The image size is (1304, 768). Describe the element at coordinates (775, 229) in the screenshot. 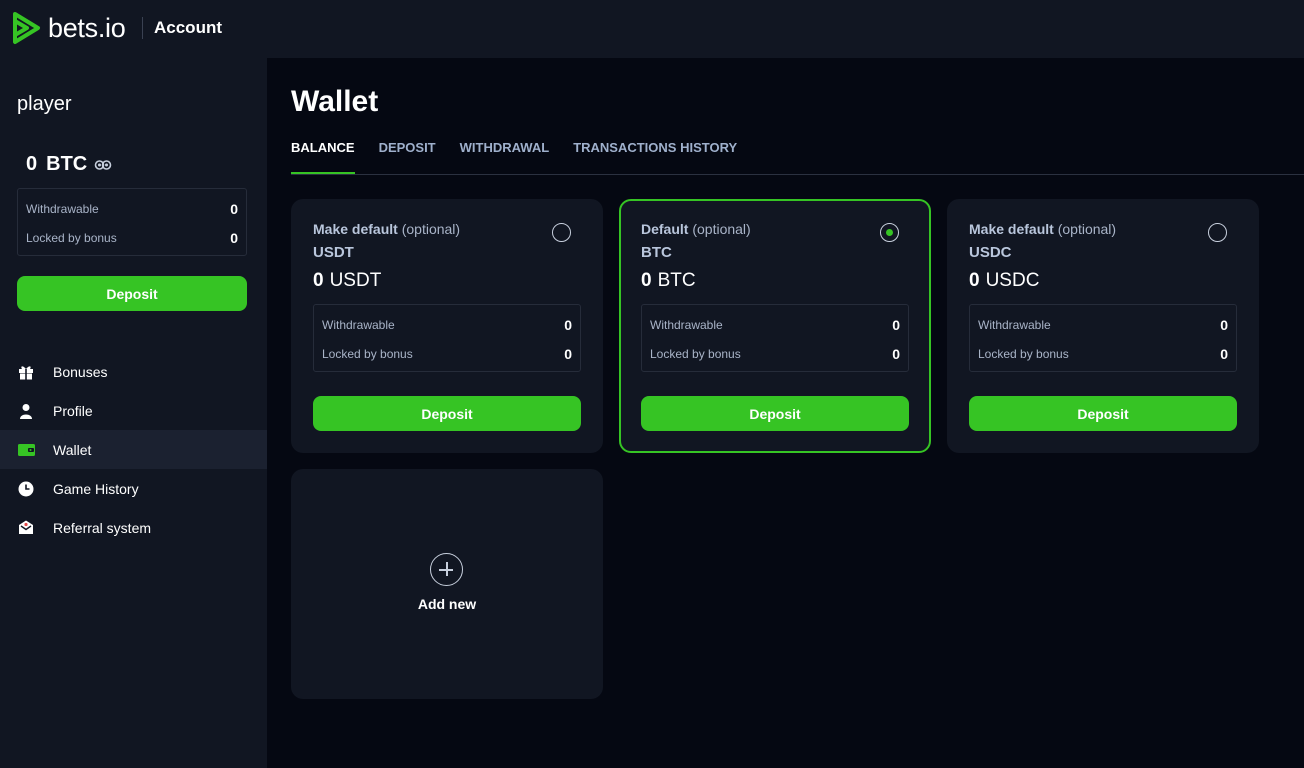

I see `card-default-label: Default (optional)` at that location.